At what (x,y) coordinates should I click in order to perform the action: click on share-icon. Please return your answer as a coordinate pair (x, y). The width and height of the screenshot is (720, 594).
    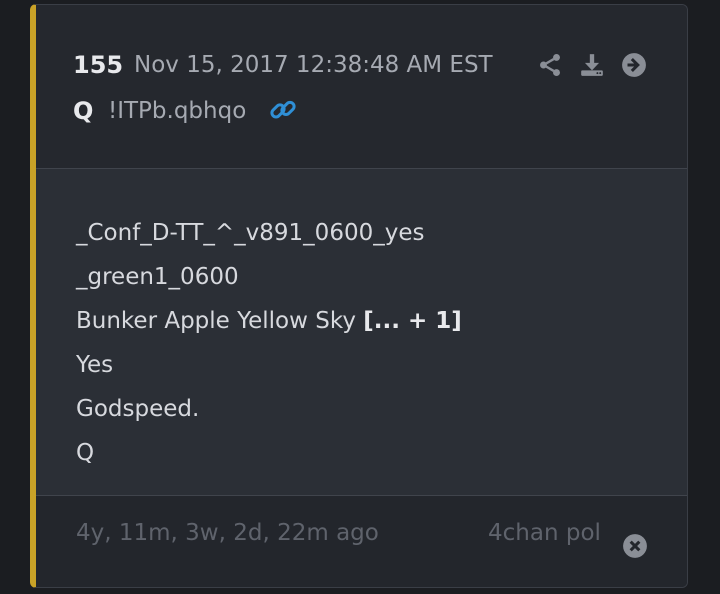
    Looking at the image, I should click on (550, 65).